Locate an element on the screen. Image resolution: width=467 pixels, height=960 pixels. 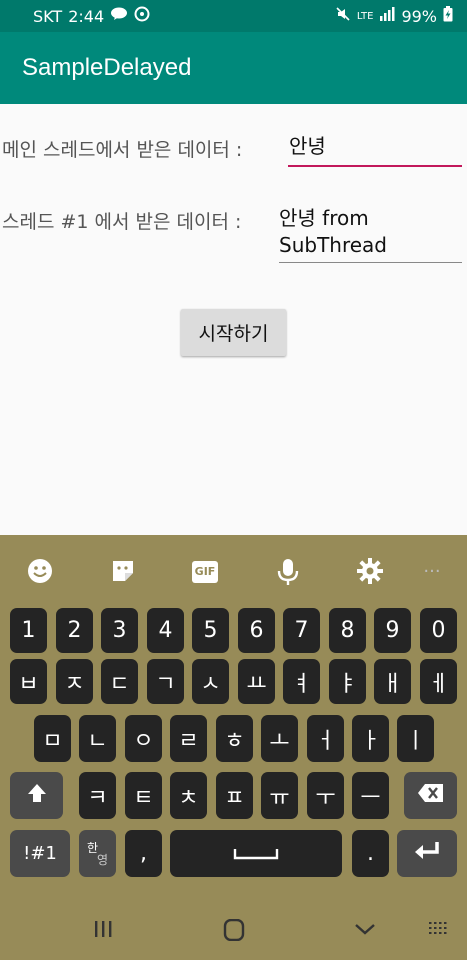
key-pieup: ㅍ is located at coordinates (234, 795).